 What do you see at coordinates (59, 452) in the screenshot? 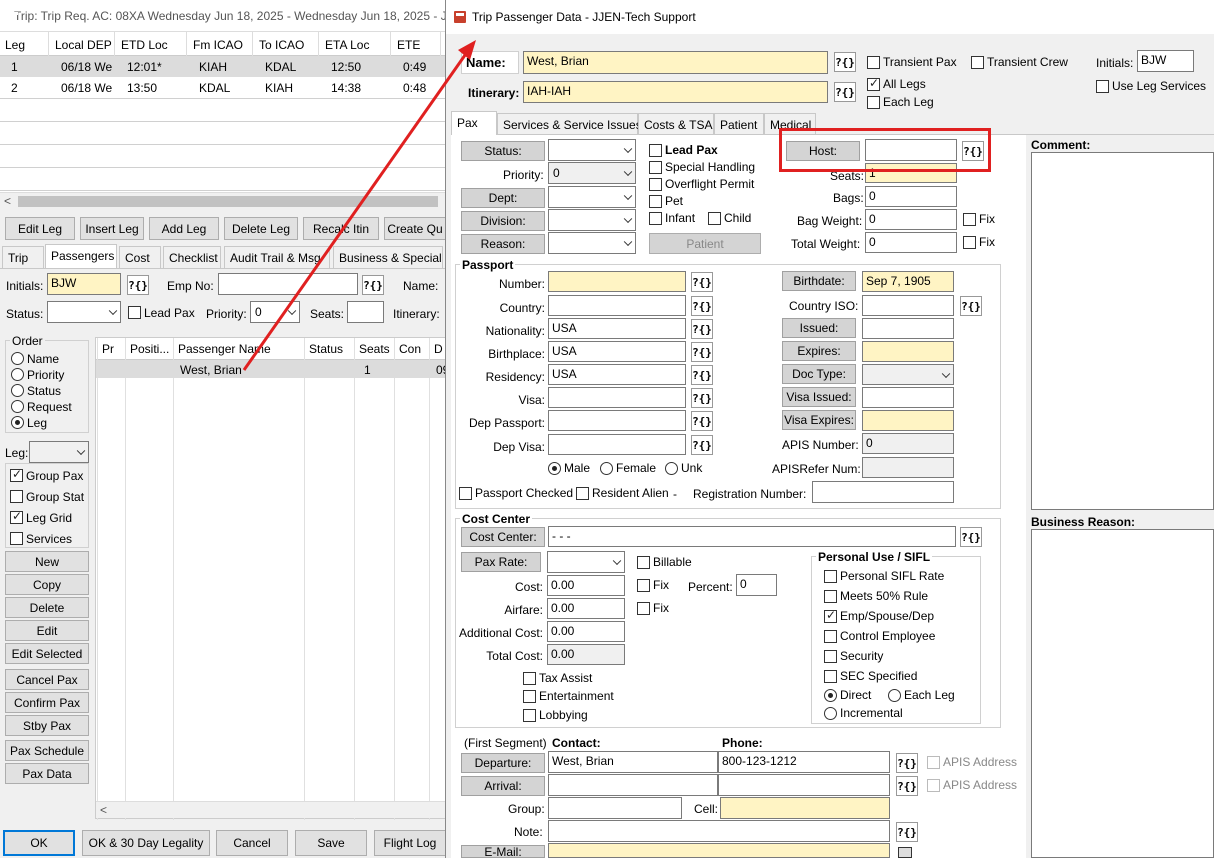
I see `leg-select` at bounding box center [59, 452].